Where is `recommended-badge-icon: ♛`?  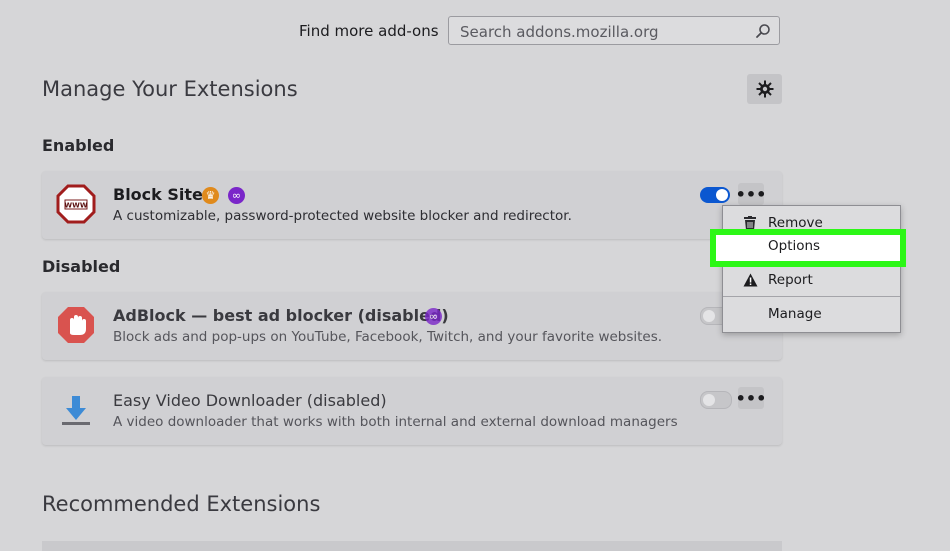 recommended-badge-icon: ♛ is located at coordinates (210, 195).